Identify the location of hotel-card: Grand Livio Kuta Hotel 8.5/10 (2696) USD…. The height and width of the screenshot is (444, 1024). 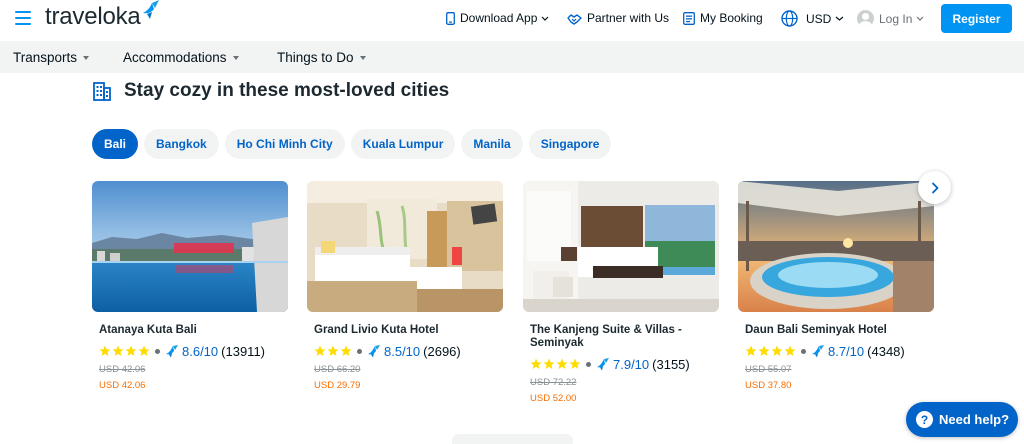
(405, 286).